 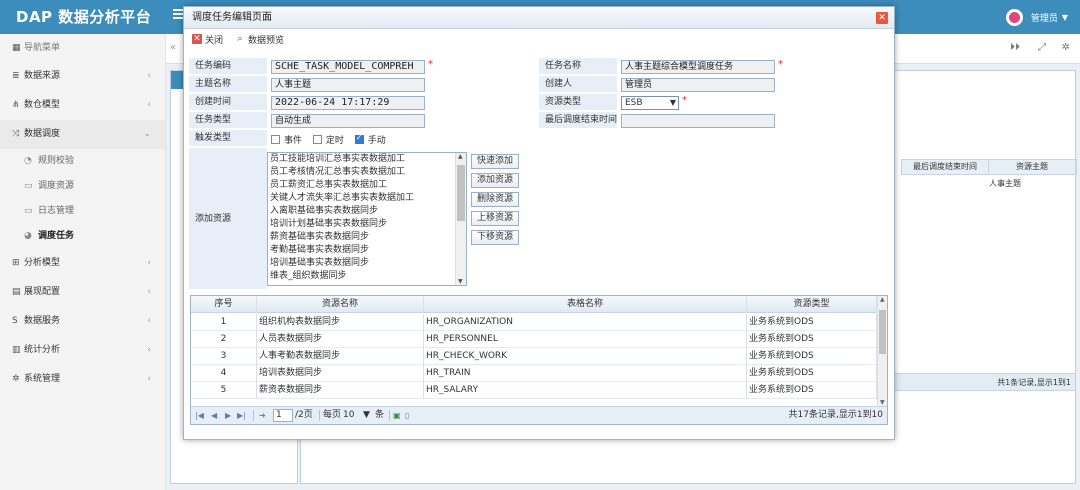 I want to click on sidebar-item-data-source: ≣ 数据来源 ‹, so click(x=82, y=76).